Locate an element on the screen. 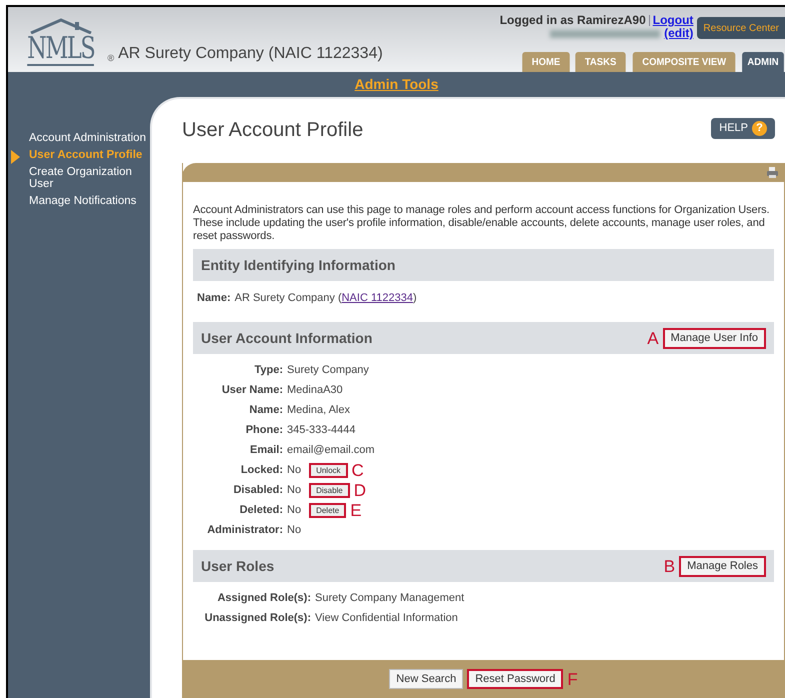 The height and width of the screenshot is (698, 785). section-button: Manage Roles is located at coordinates (722, 566).